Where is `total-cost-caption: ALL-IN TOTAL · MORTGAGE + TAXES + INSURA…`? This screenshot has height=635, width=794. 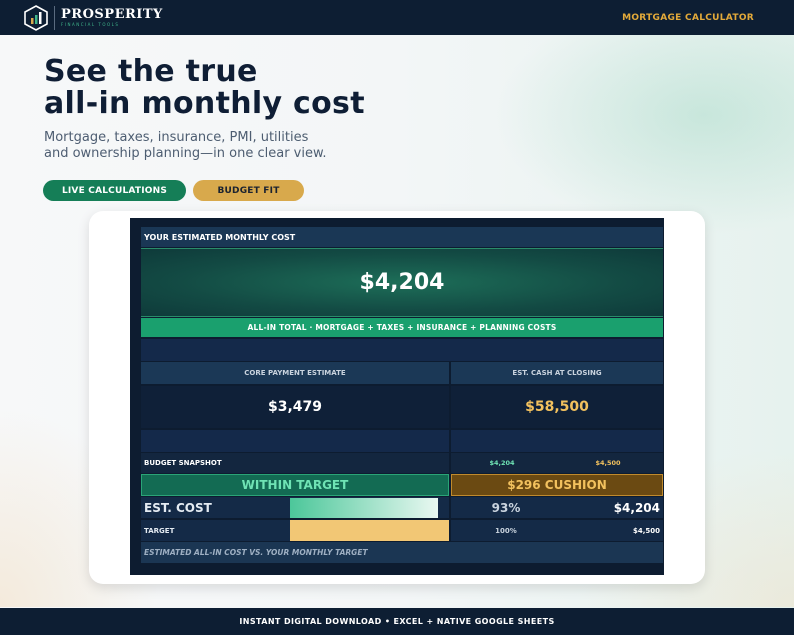
total-cost-caption: ALL-IN TOTAL · MORTGAGE + TAXES + INSURA… is located at coordinates (402, 327).